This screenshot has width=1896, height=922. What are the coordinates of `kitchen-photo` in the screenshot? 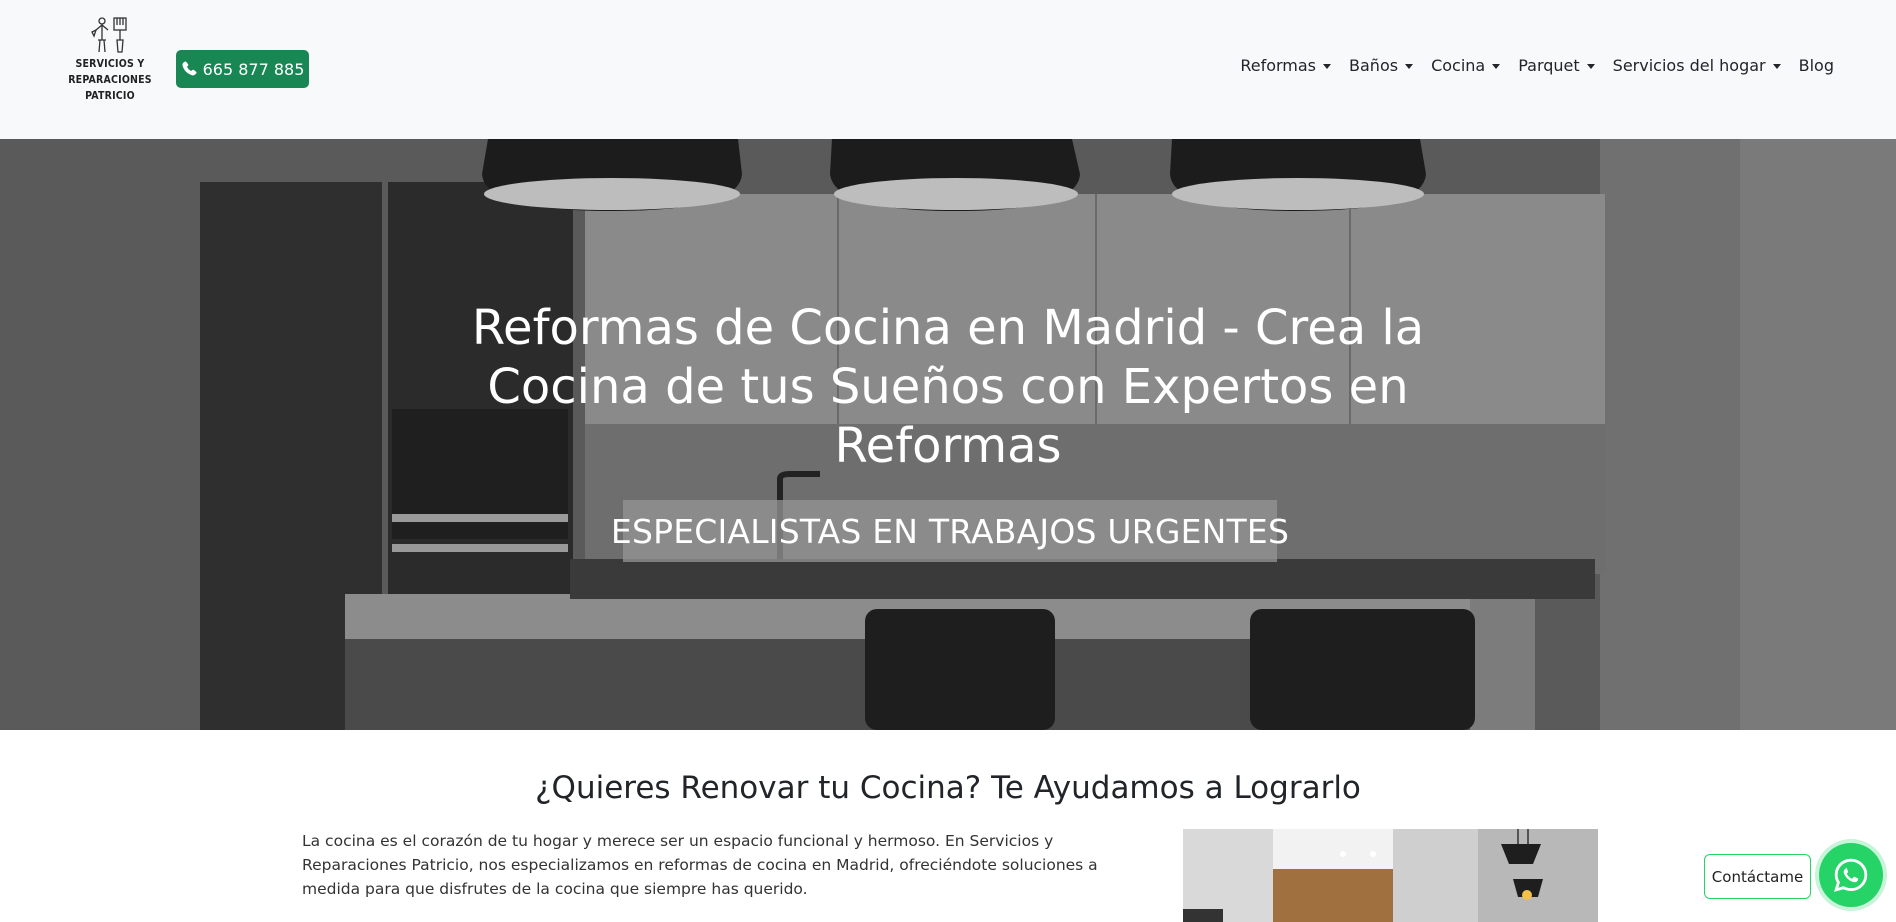 It's located at (1390, 875).